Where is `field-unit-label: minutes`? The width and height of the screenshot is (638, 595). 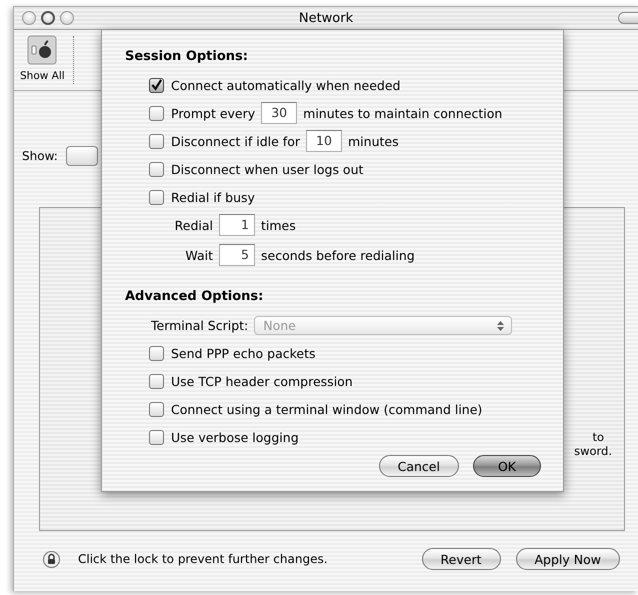
field-unit-label: minutes is located at coordinates (373, 141).